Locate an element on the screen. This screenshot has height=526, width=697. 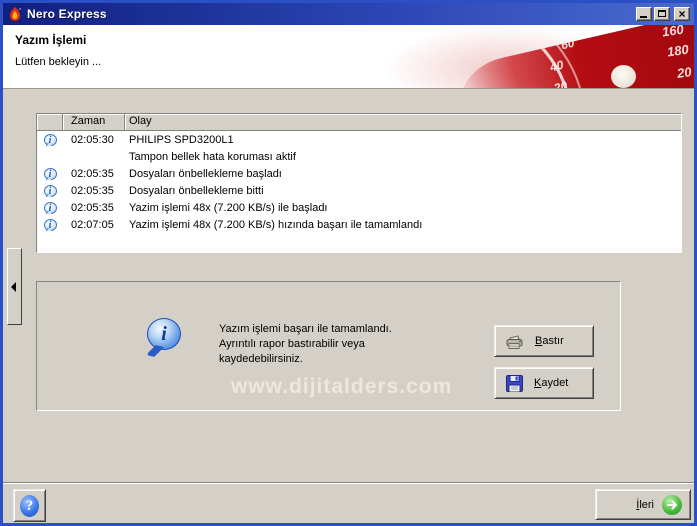
close-icon: × is located at coordinates (682, 14).